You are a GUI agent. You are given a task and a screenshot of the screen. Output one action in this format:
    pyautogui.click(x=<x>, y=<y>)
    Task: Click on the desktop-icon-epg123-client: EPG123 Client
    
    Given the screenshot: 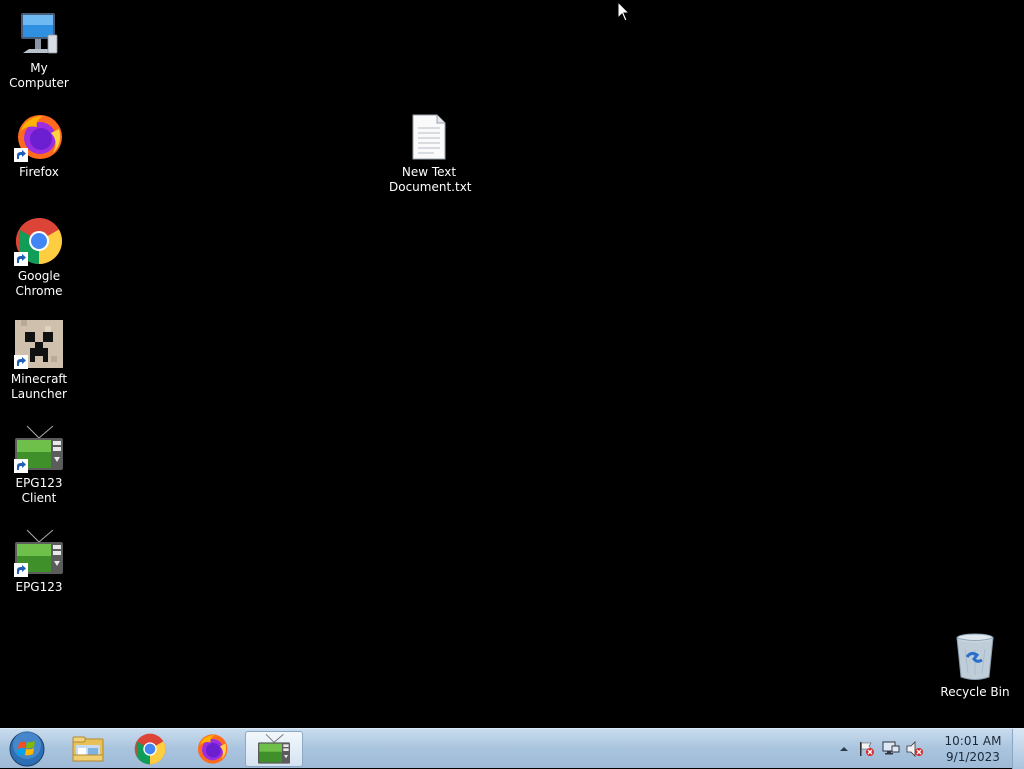 What is the action you would take?
    pyautogui.click(x=39, y=464)
    